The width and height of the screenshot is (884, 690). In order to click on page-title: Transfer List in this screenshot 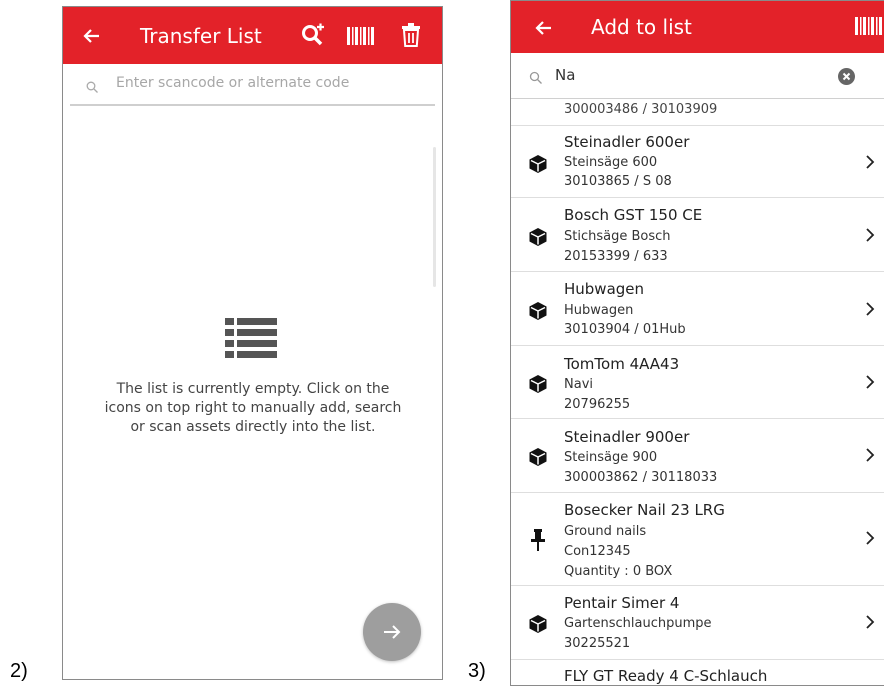, I will do `click(201, 36)`.